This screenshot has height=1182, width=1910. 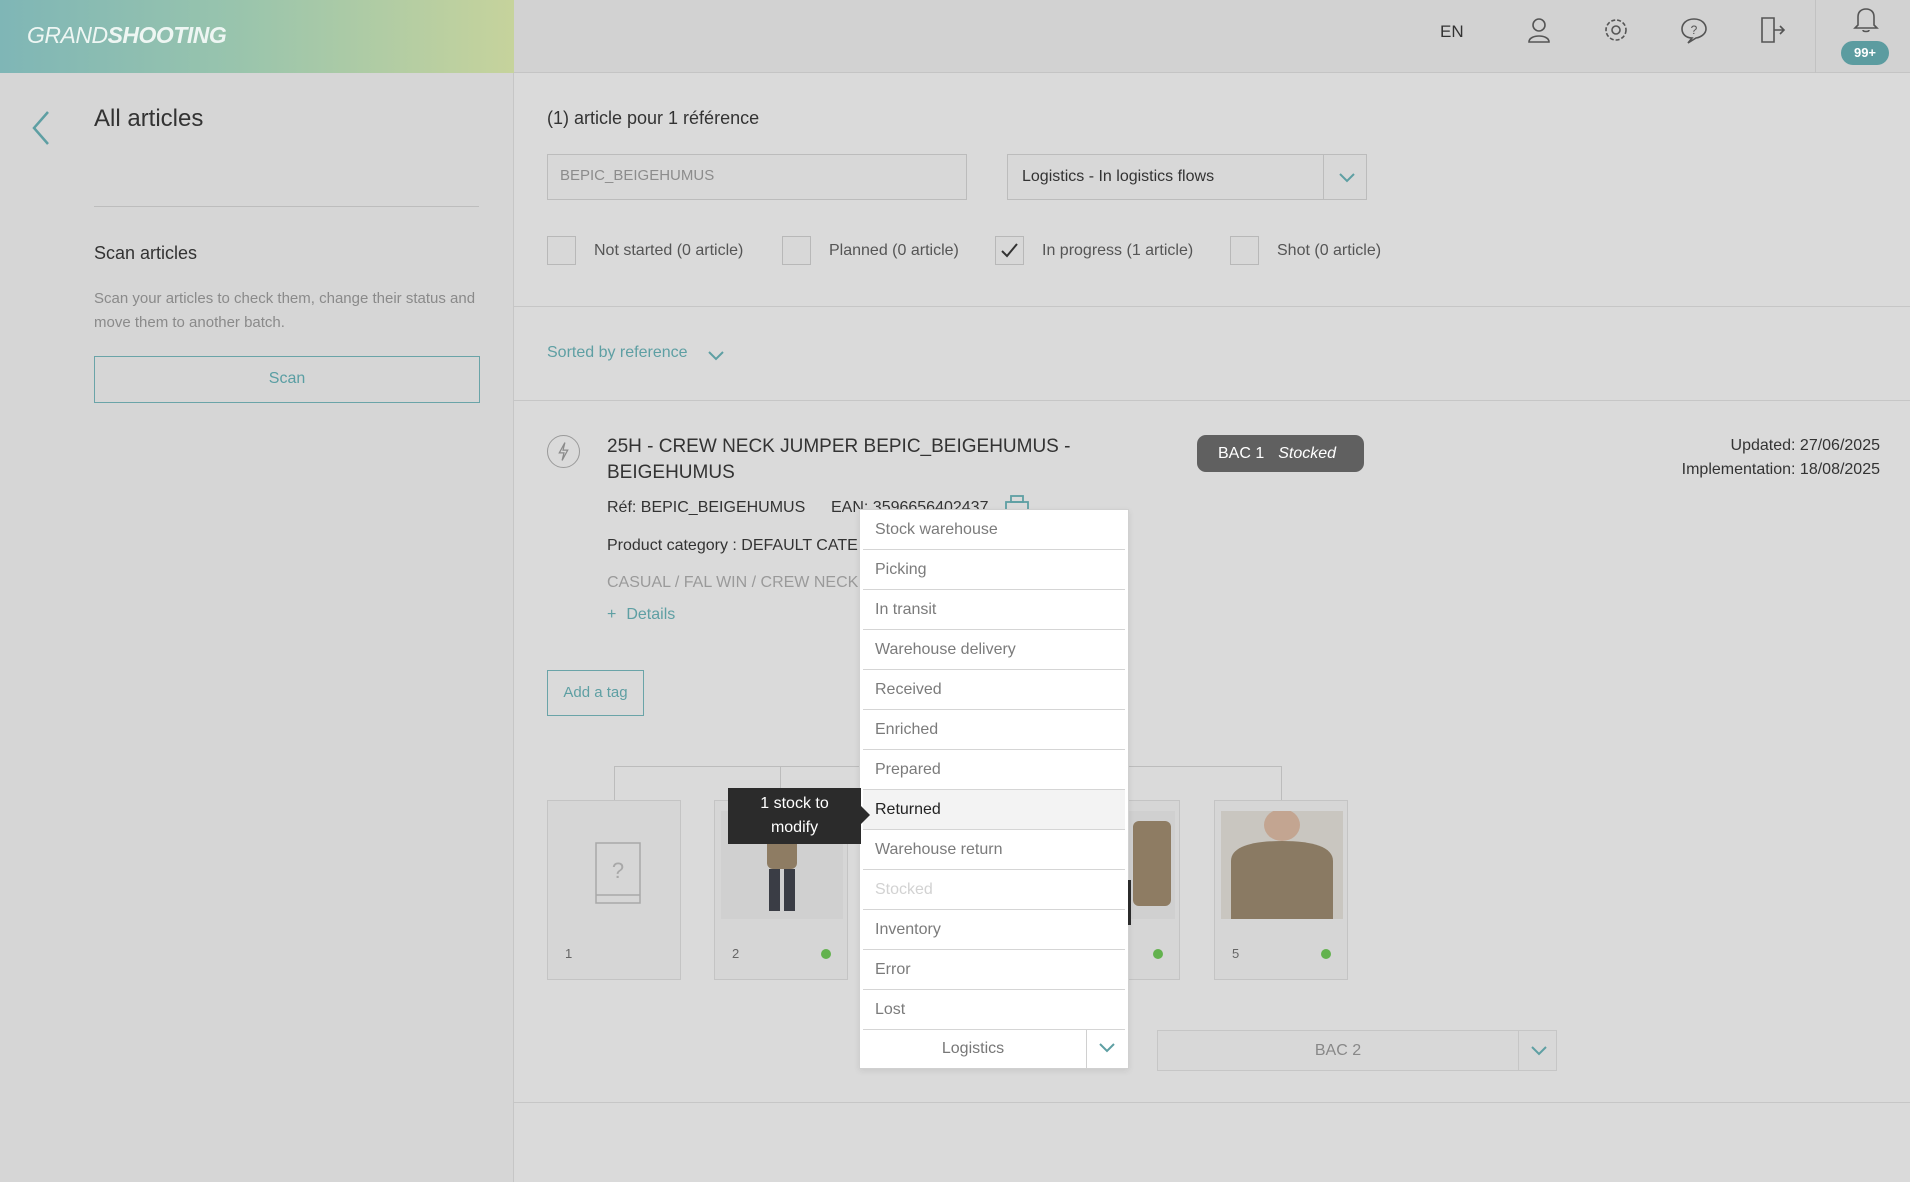 I want to click on updated-date: Updated: 27/06/2025, so click(x=1805, y=445).